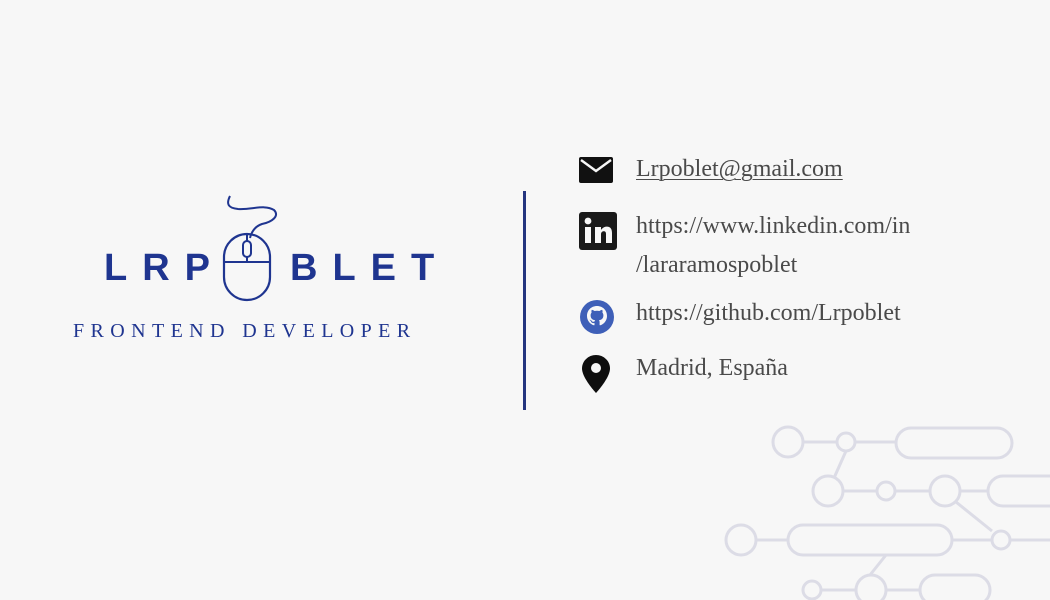 The height and width of the screenshot is (600, 1050). Describe the element at coordinates (739, 169) in the screenshot. I see `email-link: Lrpoblet@gmail.com` at that location.